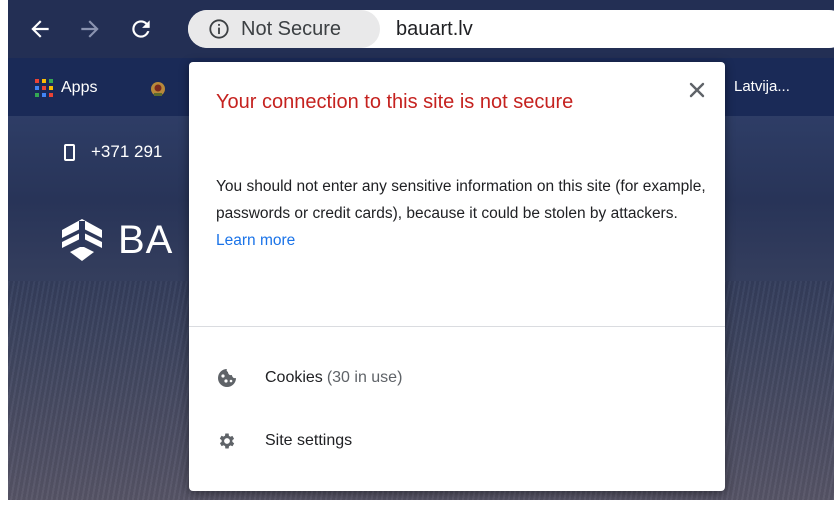 The width and height of the screenshot is (834, 508). I want to click on info-icon, so click(219, 29).